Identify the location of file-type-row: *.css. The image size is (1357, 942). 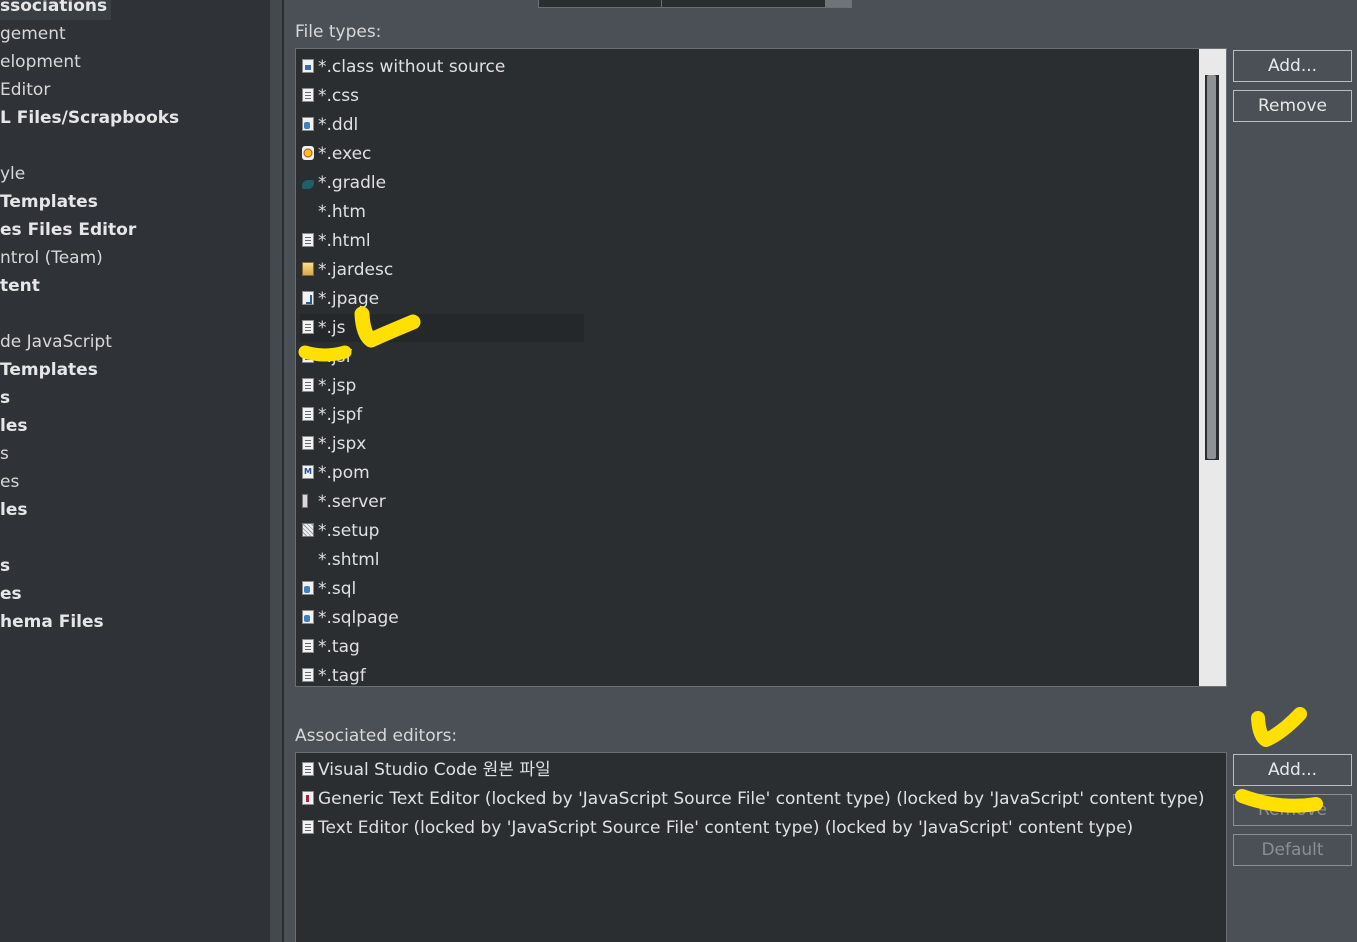
(330, 96).